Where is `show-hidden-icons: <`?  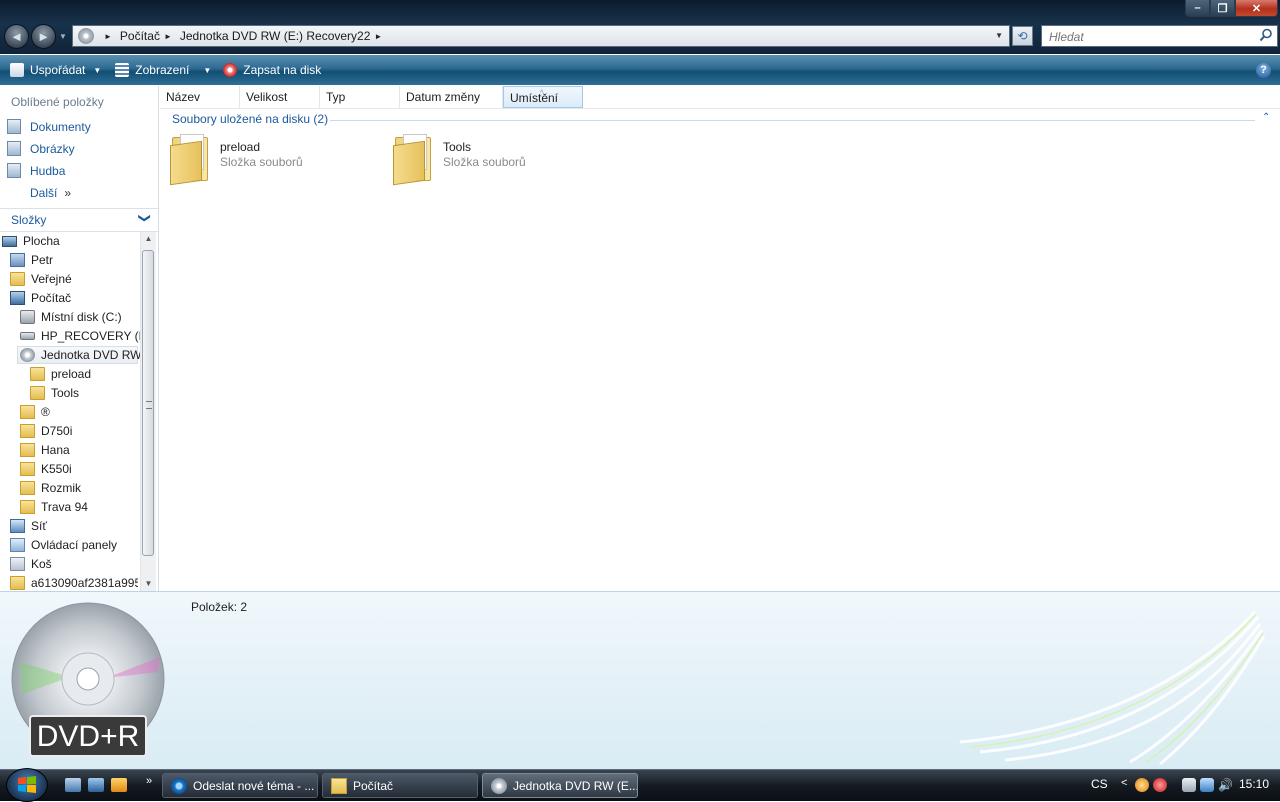 show-hidden-icons: < is located at coordinates (1124, 783).